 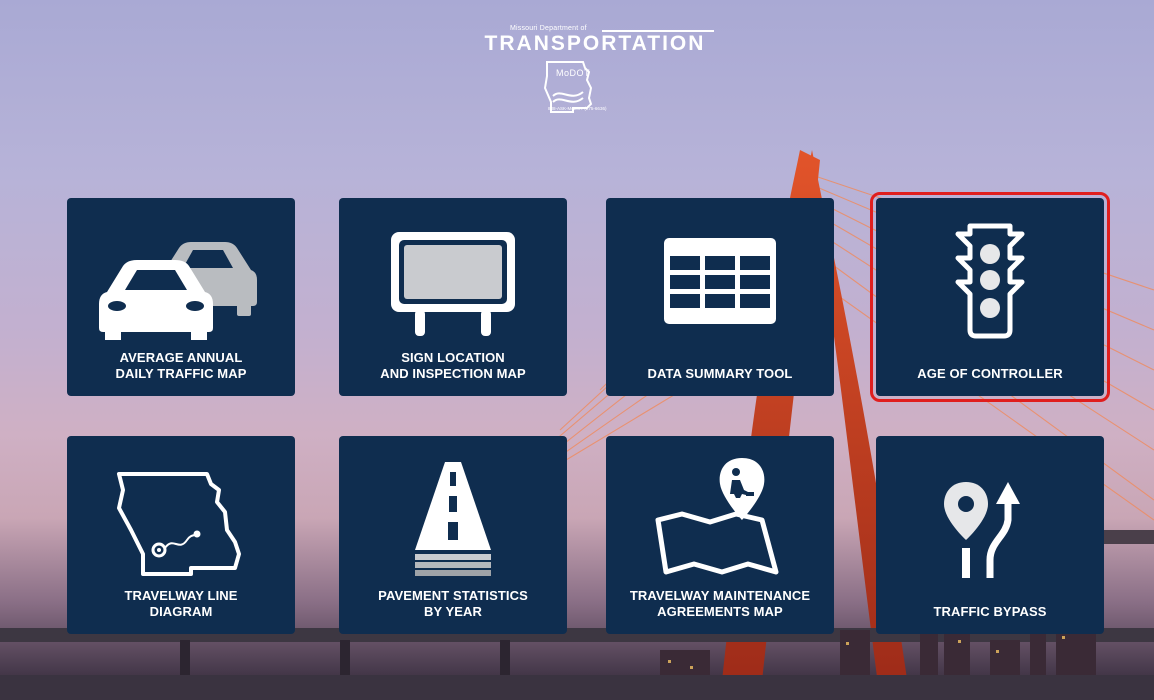 I want to click on cars-icon, so click(x=178, y=291).